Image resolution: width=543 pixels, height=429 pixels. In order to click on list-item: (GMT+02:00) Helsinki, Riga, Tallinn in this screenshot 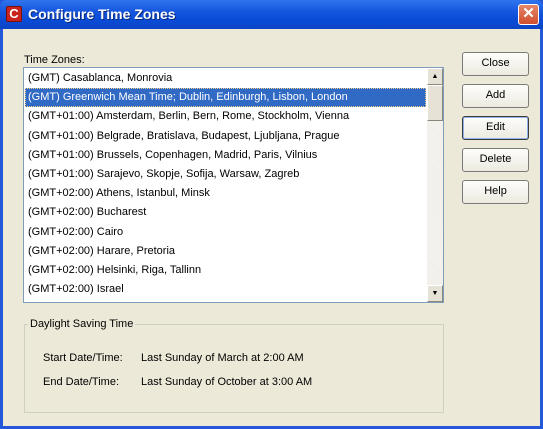, I will do `click(225, 270)`.